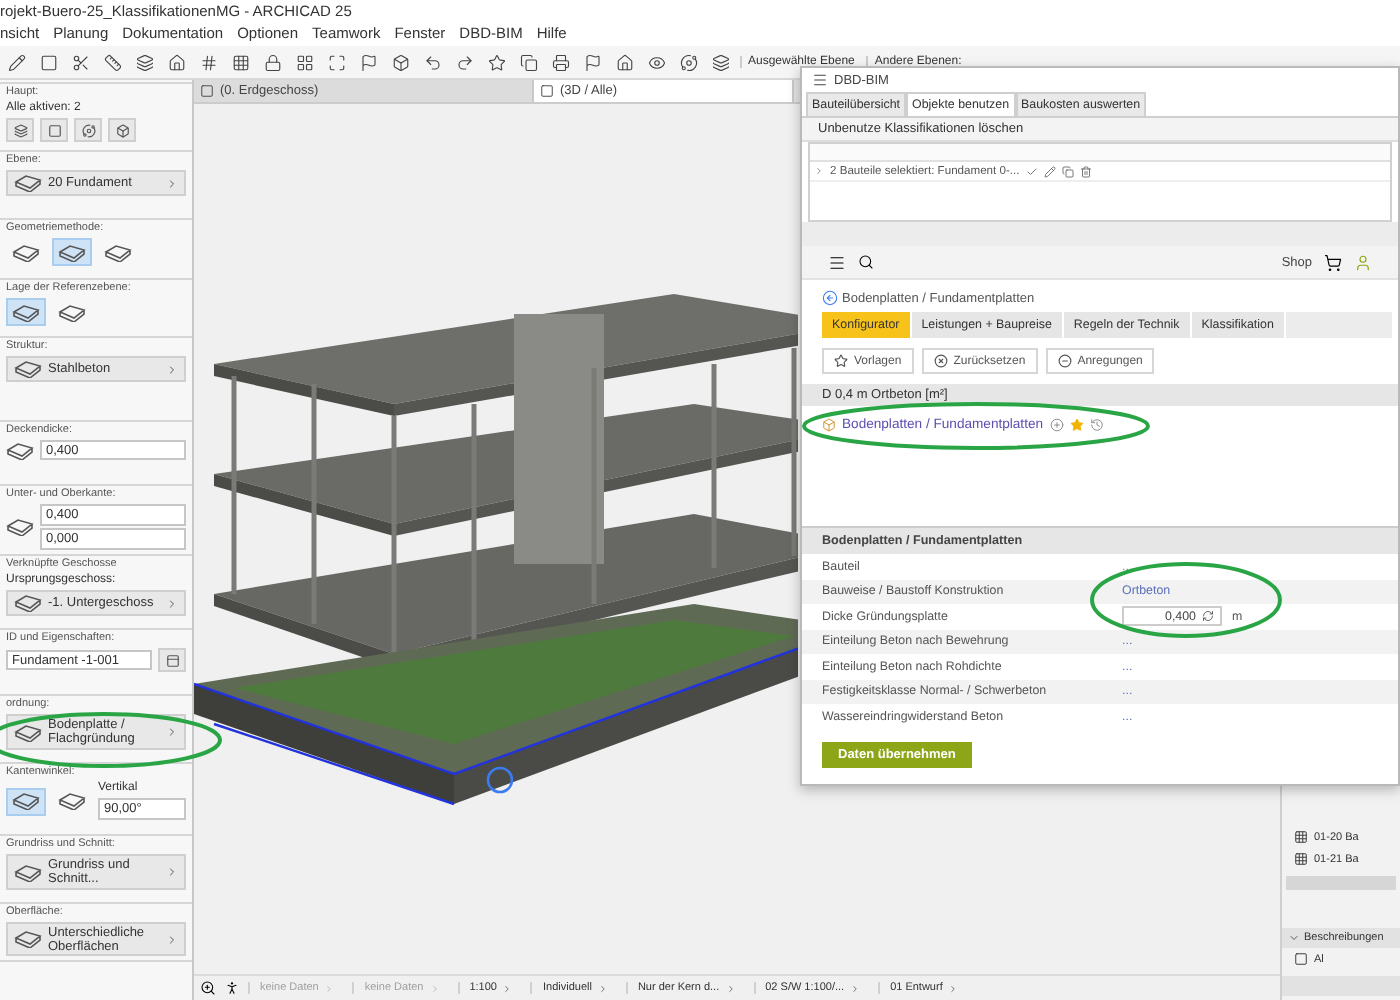  I want to click on square-icon, so click(54, 130).